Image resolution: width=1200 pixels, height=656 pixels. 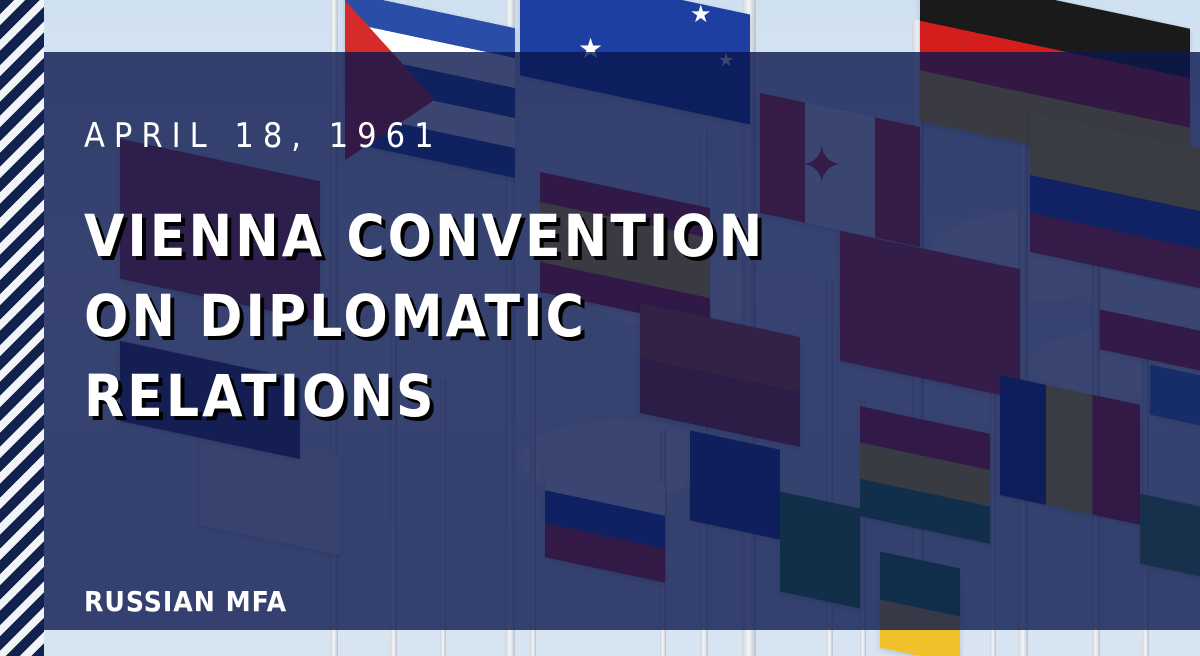 What do you see at coordinates (22, 328) in the screenshot?
I see `diagonal-stripes` at bounding box center [22, 328].